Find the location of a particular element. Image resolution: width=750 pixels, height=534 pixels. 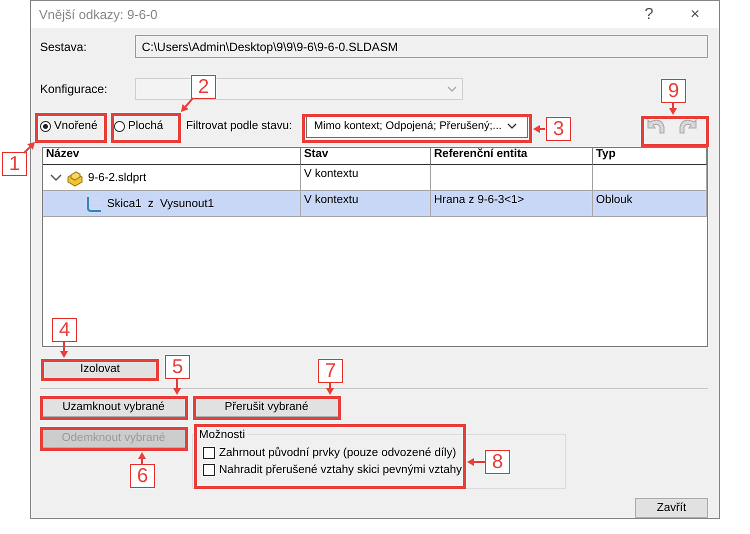

close-button: × is located at coordinates (695, 15).